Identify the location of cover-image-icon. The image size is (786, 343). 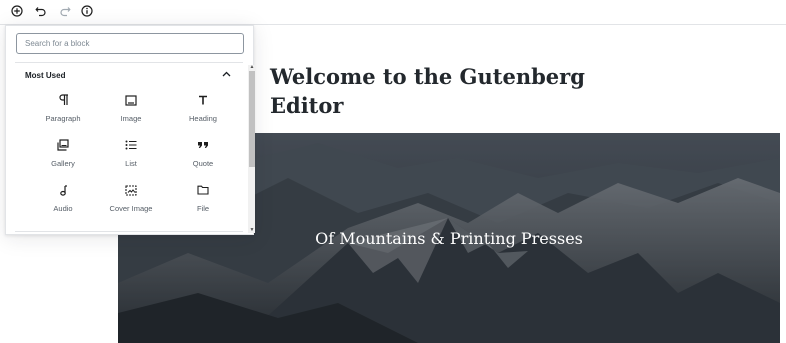
(131, 190).